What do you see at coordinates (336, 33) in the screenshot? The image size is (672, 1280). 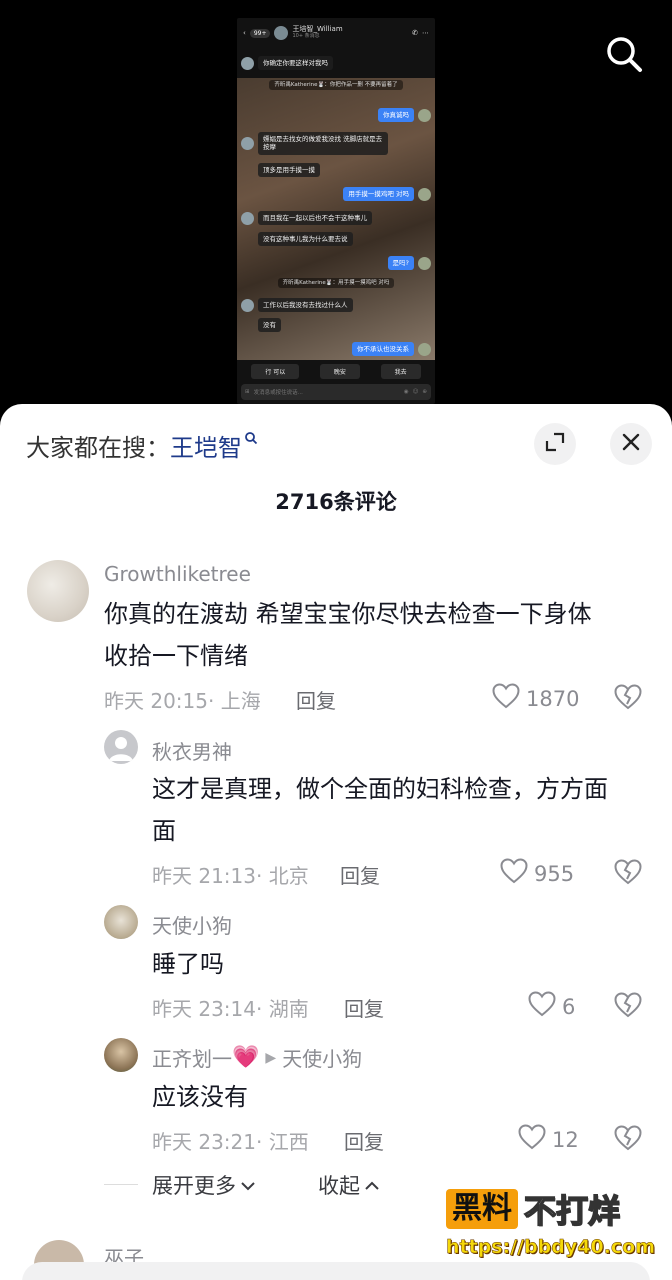 I see `chat-header: ‹ 99+ 王培智_William 10+ 条消息 ✆ ⋯` at bounding box center [336, 33].